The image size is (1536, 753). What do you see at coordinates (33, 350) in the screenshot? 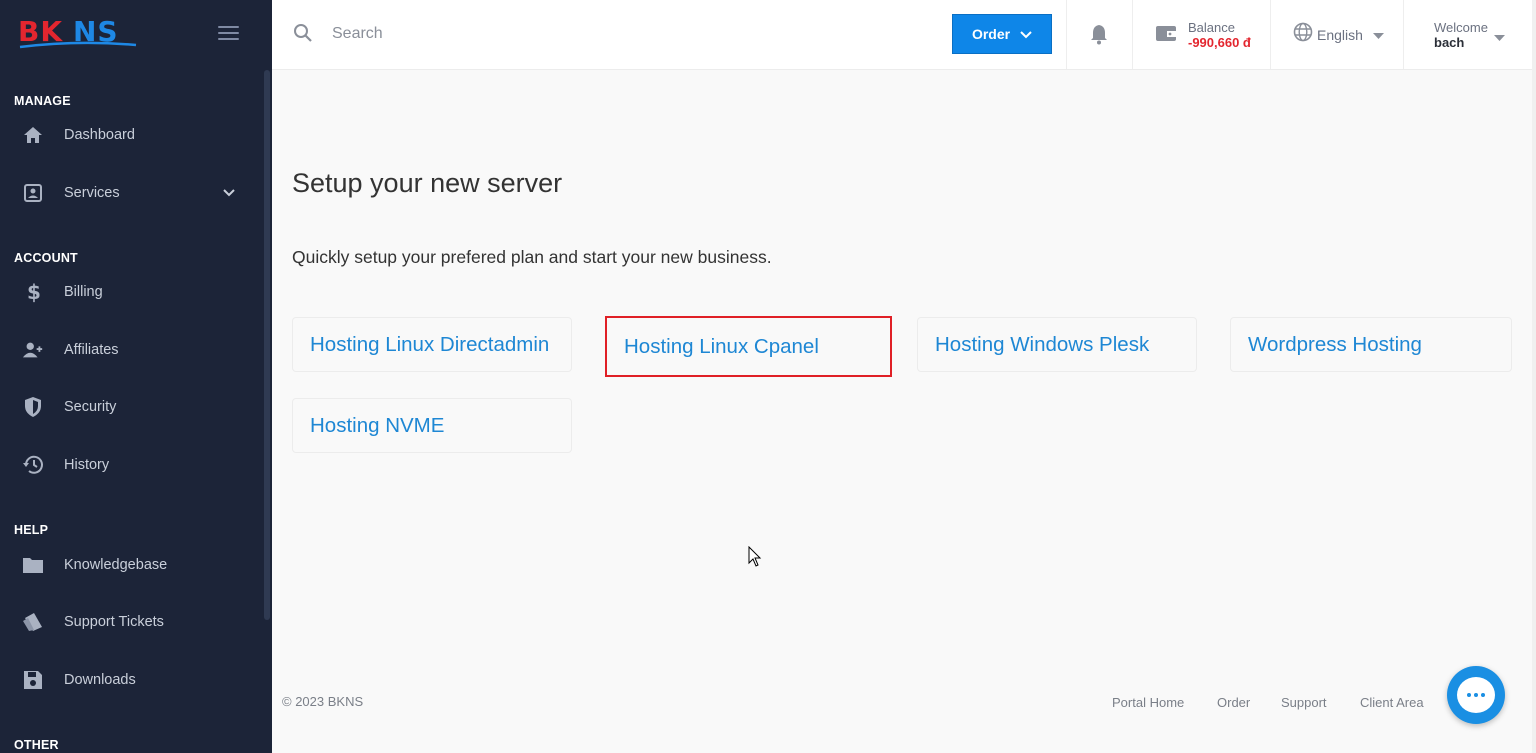
I see `add-user-icon` at bounding box center [33, 350].